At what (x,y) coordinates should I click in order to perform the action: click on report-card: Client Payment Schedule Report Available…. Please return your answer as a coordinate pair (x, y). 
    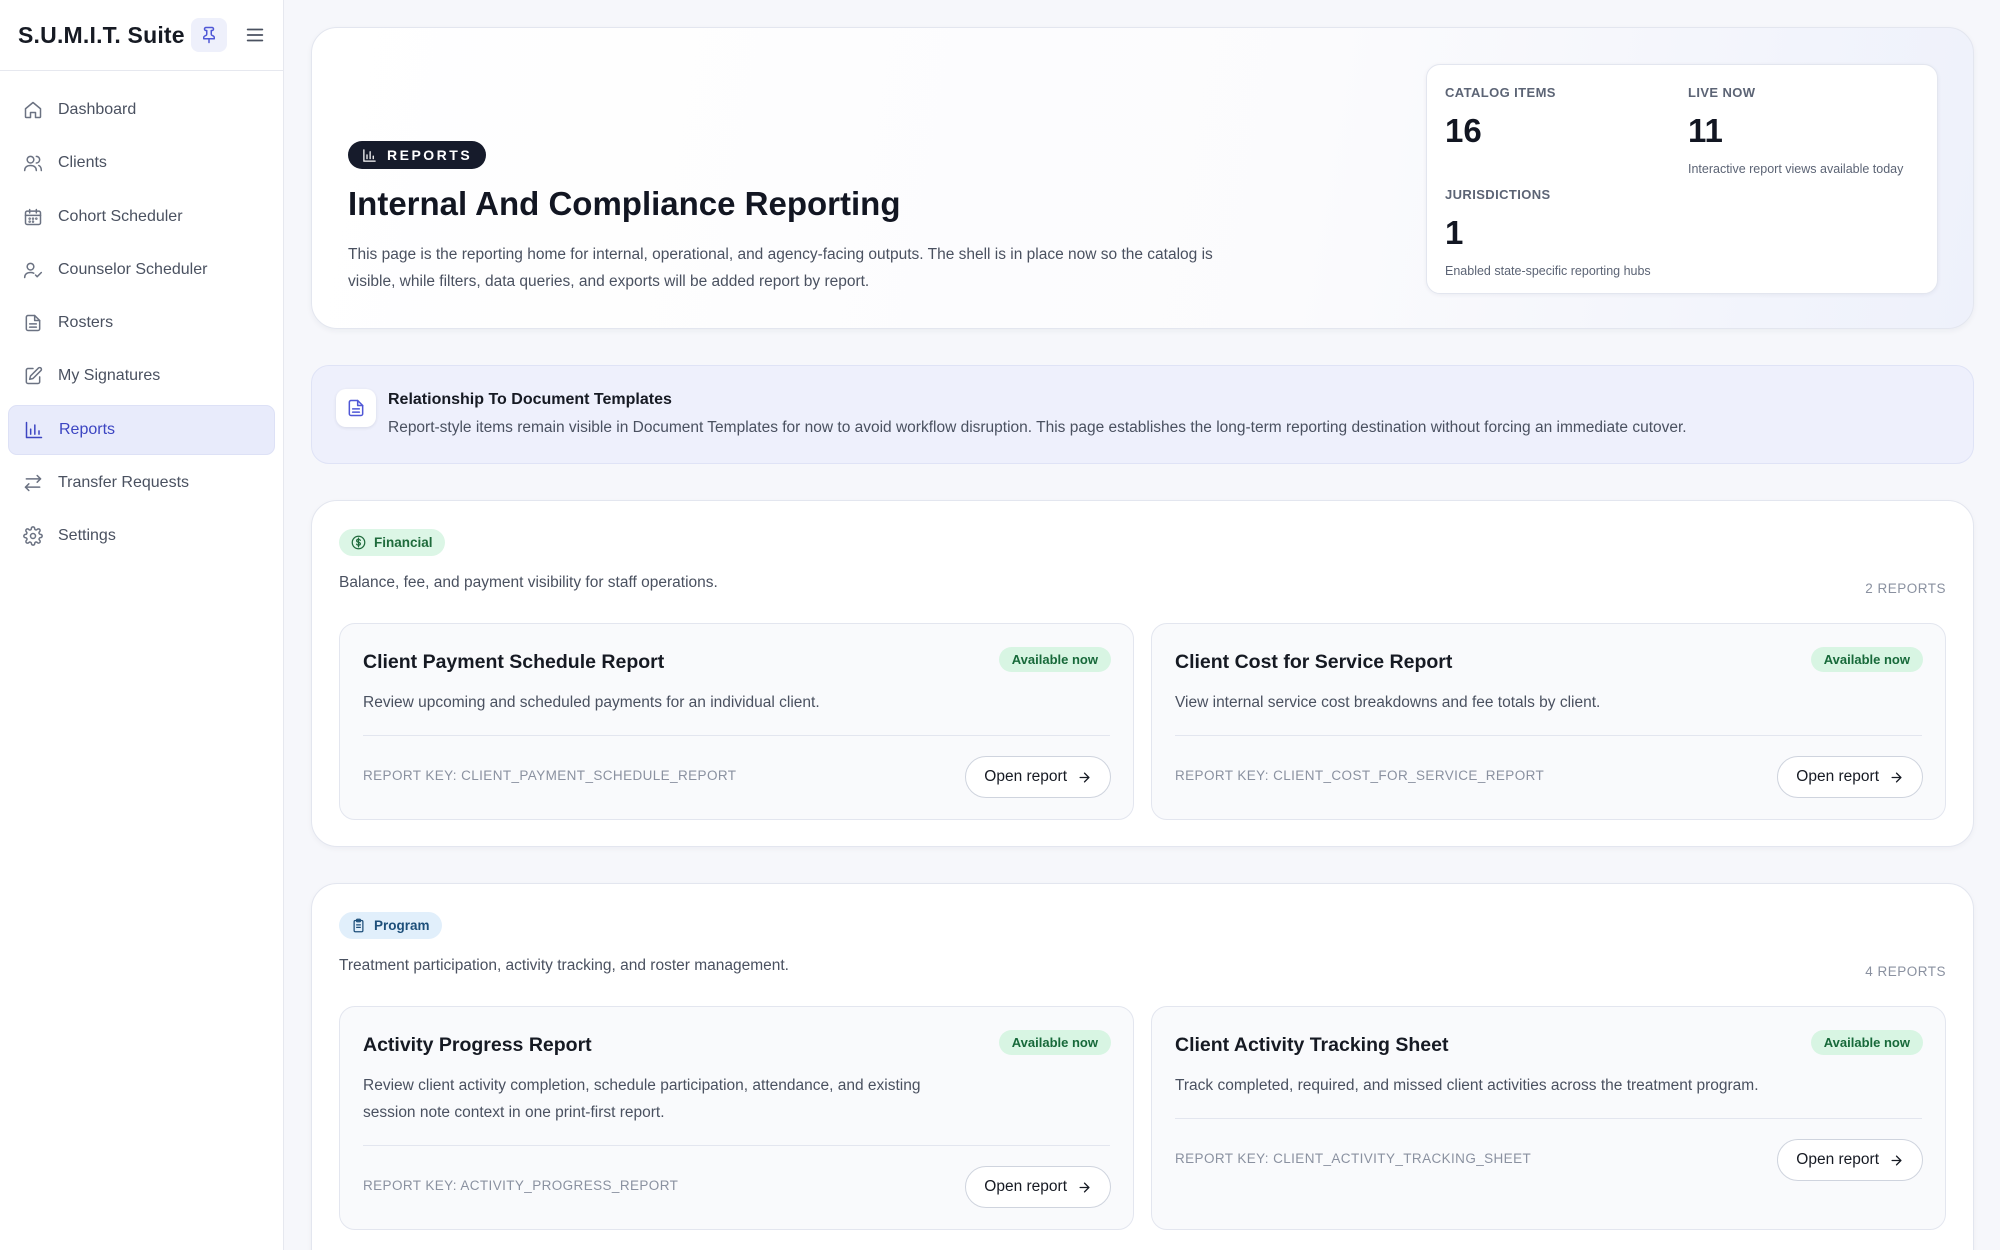
    Looking at the image, I should click on (736, 721).